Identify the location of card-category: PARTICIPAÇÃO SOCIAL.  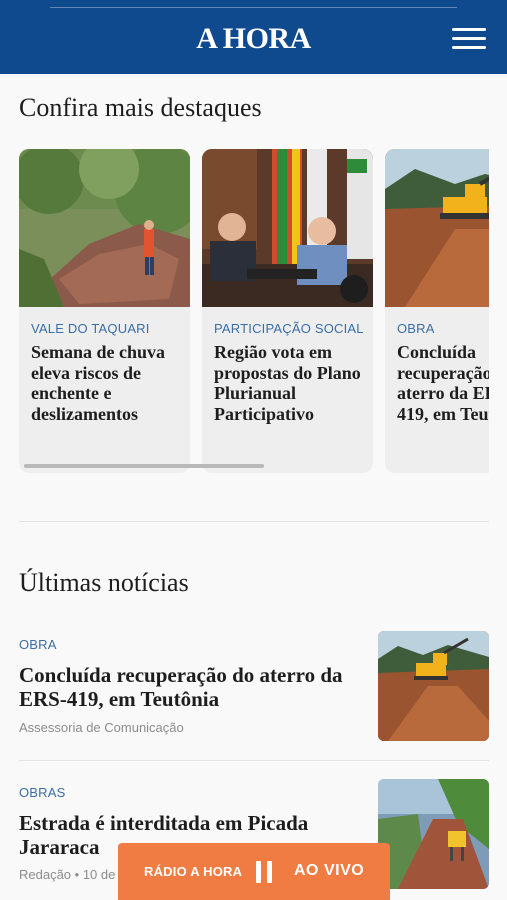
(289, 328).